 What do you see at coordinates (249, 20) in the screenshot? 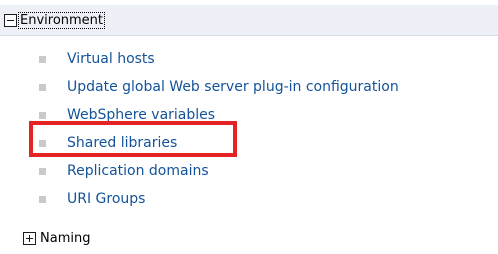
I see `environment-section-header: Environment` at bounding box center [249, 20].